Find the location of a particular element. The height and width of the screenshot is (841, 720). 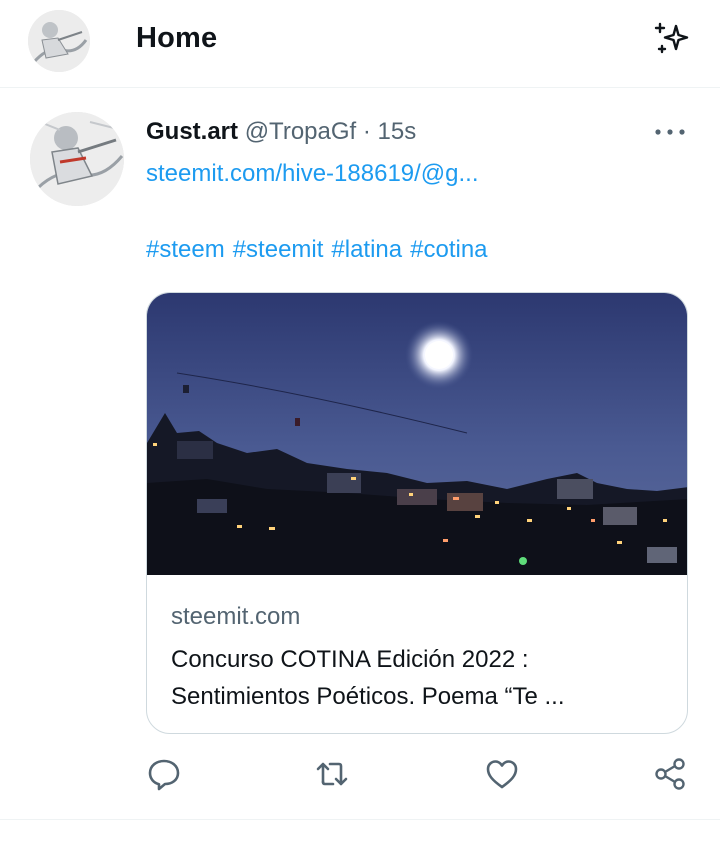

author-avatar-image is located at coordinates (77, 159).